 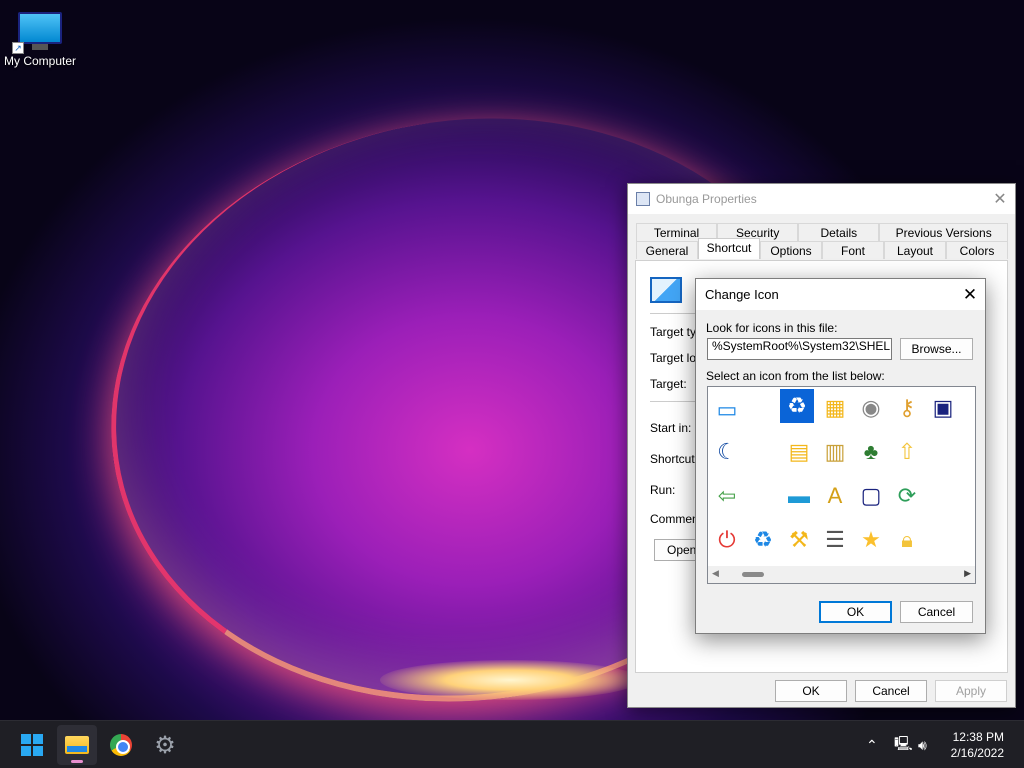 I want to click on show-hidden-icons-button: ⌃, so click(x=872, y=744).